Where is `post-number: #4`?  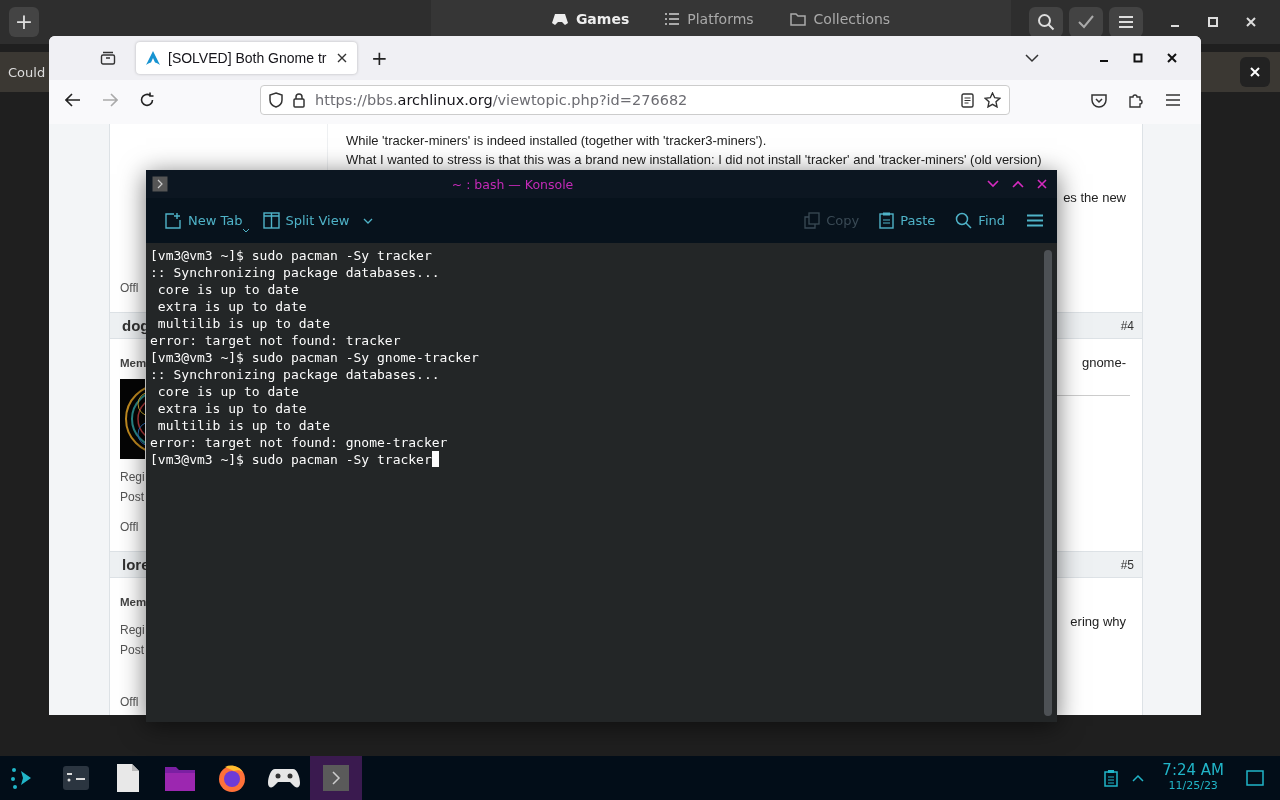 post-number: #4 is located at coordinates (1127, 325).